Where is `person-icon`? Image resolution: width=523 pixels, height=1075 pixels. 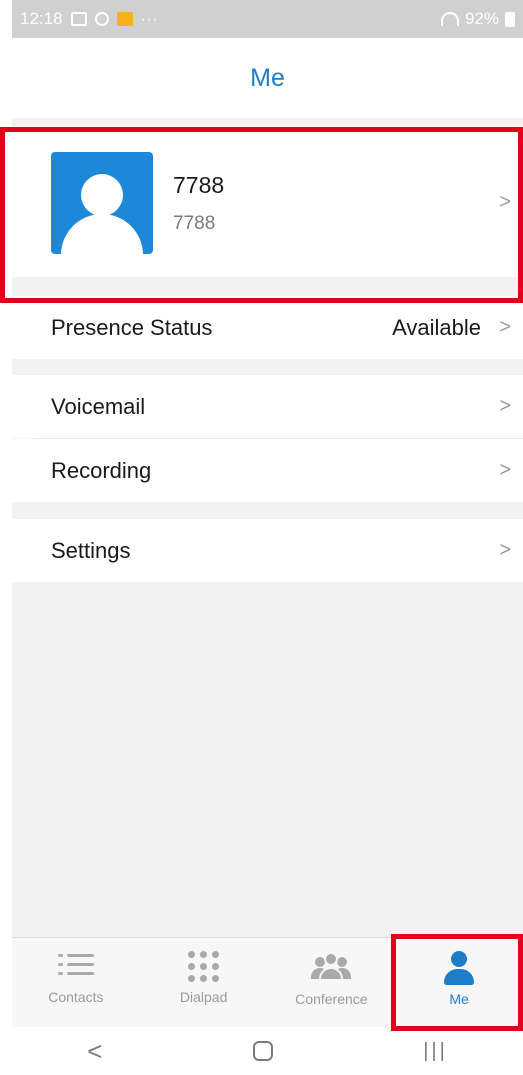 person-icon is located at coordinates (459, 968).